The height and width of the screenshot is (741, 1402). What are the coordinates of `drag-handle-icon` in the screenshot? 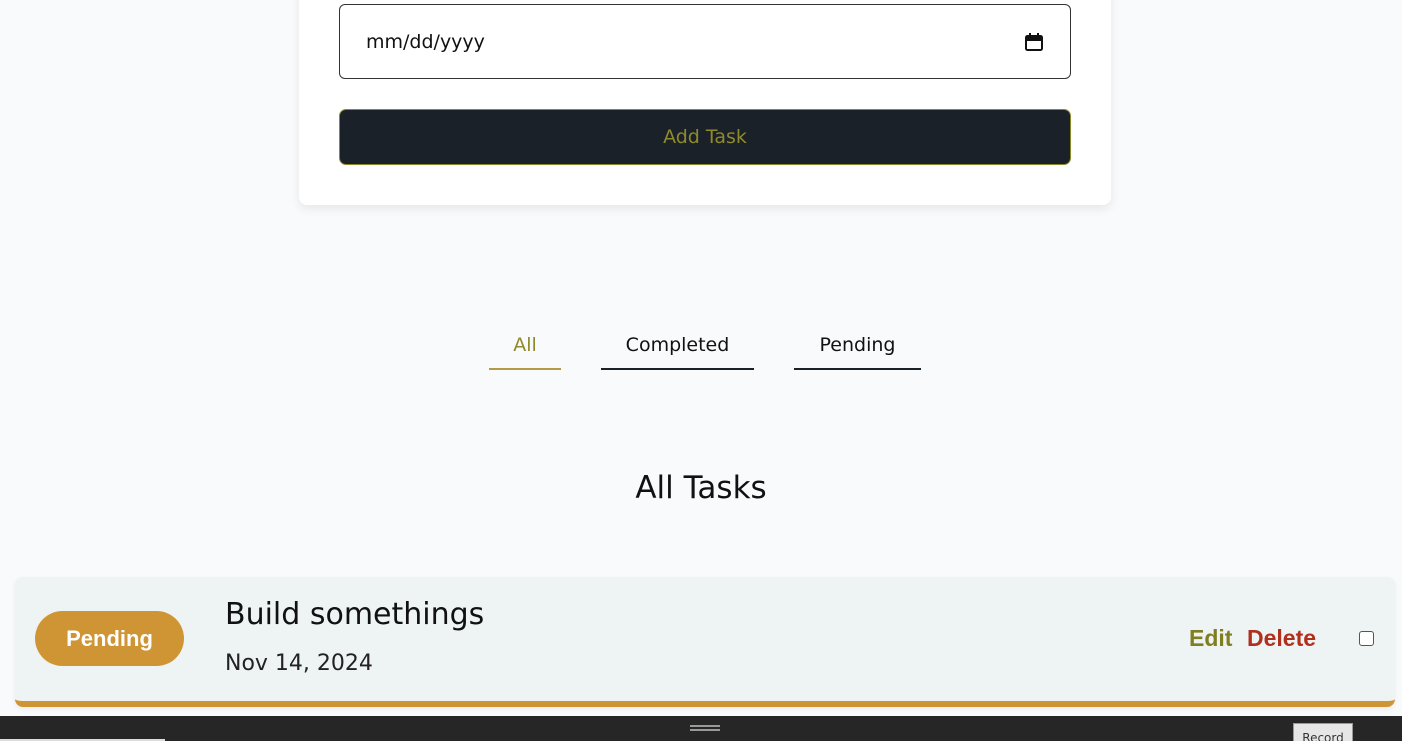 It's located at (705, 728).